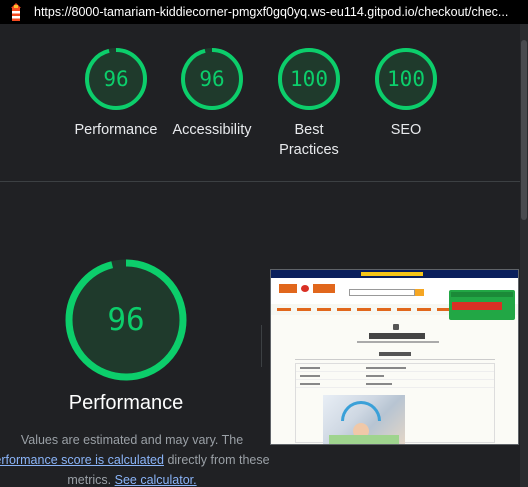  What do you see at coordinates (406, 93) in the screenshot?
I see `gauge-seo: 100 SEO` at bounding box center [406, 93].